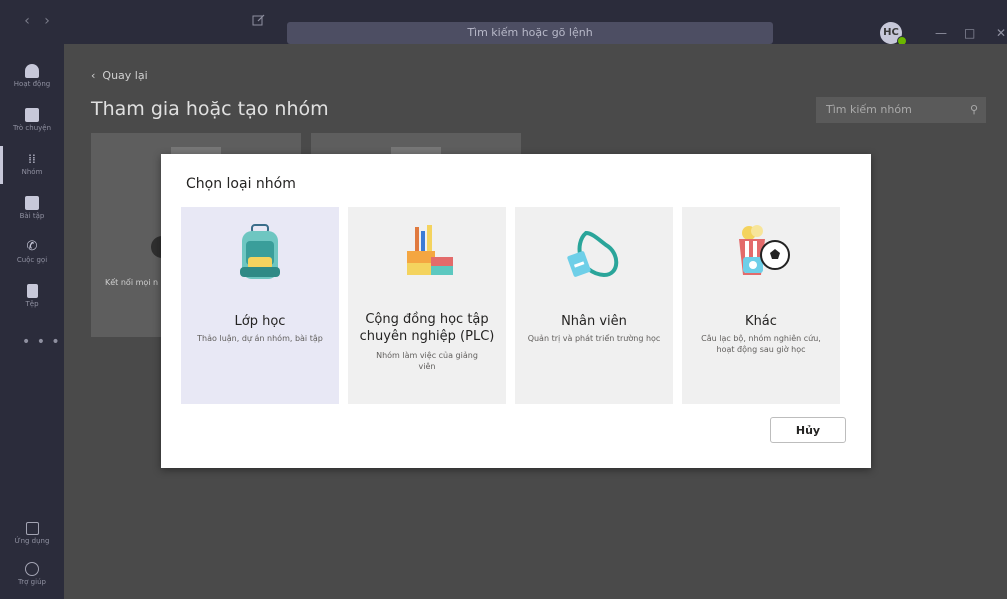 Image resolution: width=1007 pixels, height=599 pixels. I want to click on back-nav-icon: ‹, so click(27, 21).